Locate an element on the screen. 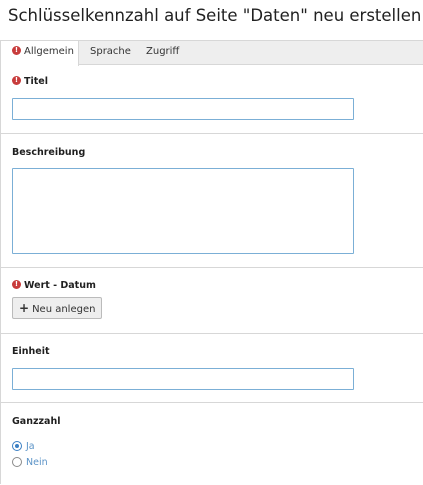 The height and width of the screenshot is (485, 423). radio-checked-icon is located at coordinates (17, 445).